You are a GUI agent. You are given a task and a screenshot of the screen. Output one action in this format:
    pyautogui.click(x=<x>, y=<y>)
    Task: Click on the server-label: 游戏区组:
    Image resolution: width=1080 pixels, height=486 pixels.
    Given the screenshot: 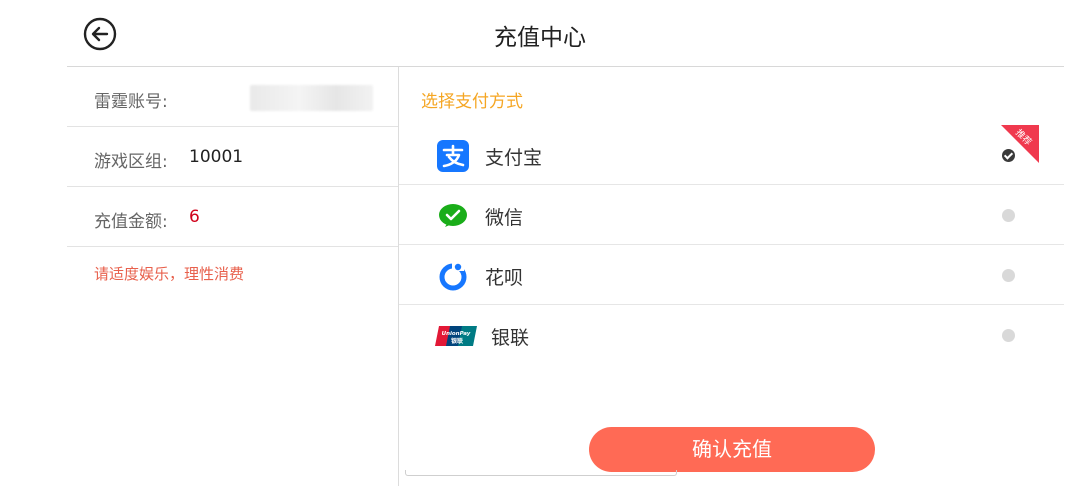 What is the action you would take?
    pyautogui.click(x=131, y=162)
    